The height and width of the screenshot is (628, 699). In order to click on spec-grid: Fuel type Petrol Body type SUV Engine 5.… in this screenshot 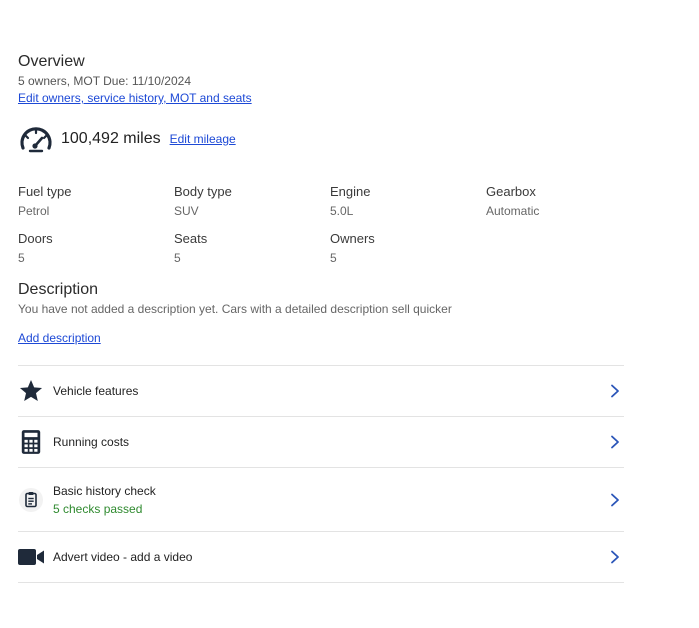, I will do `click(321, 225)`.